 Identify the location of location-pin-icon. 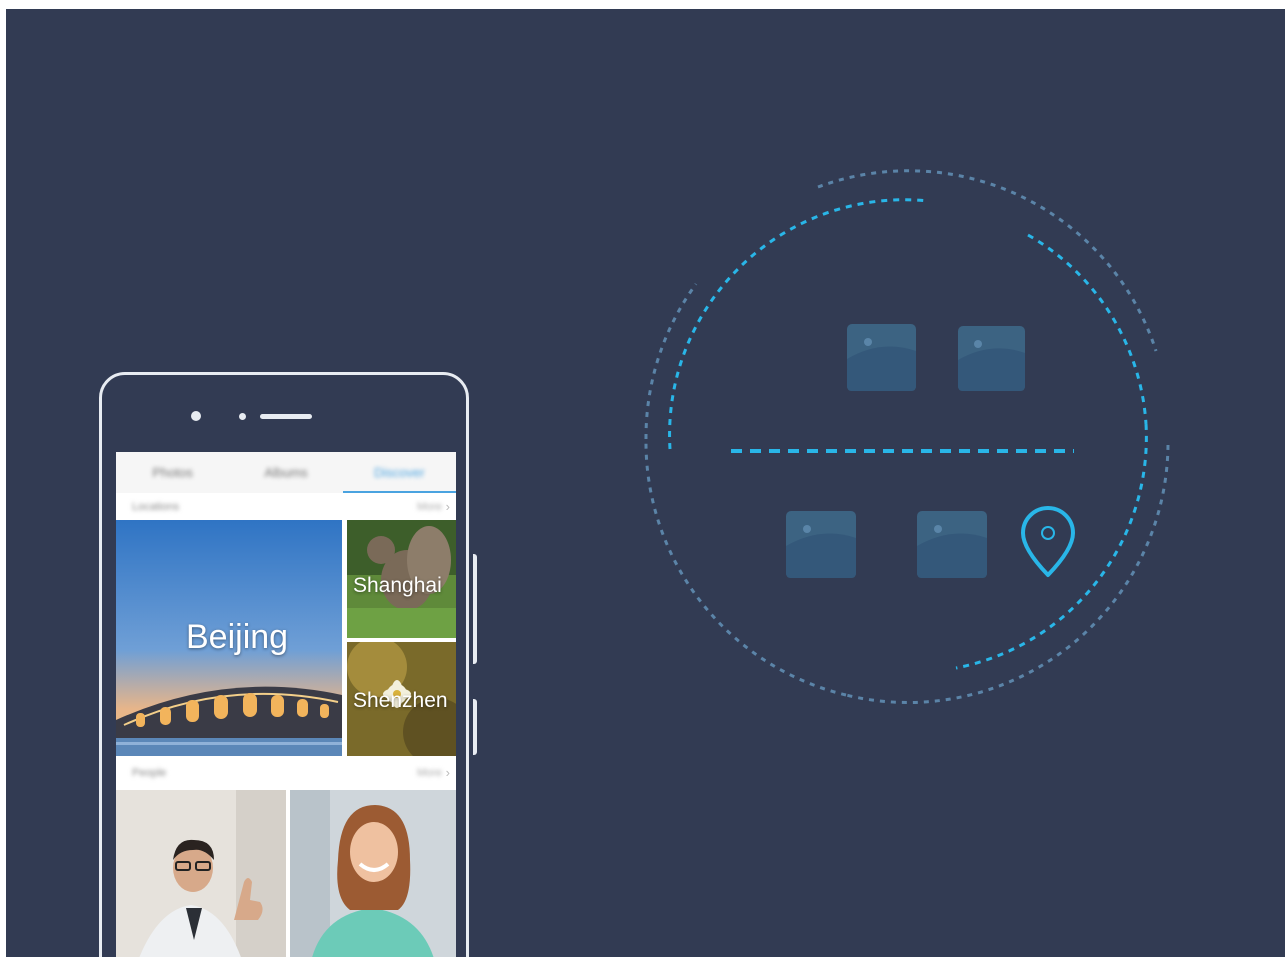
(1048, 541).